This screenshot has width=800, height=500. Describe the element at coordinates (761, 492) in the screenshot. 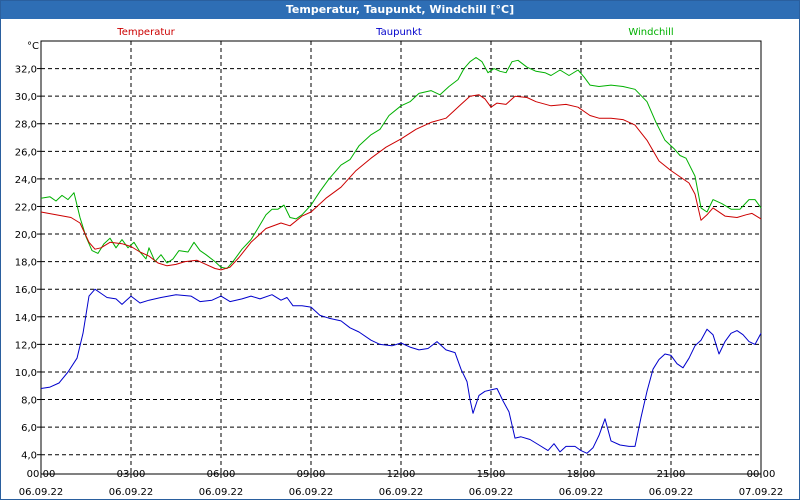

I see `x-tick-date: 07.09.22` at that location.